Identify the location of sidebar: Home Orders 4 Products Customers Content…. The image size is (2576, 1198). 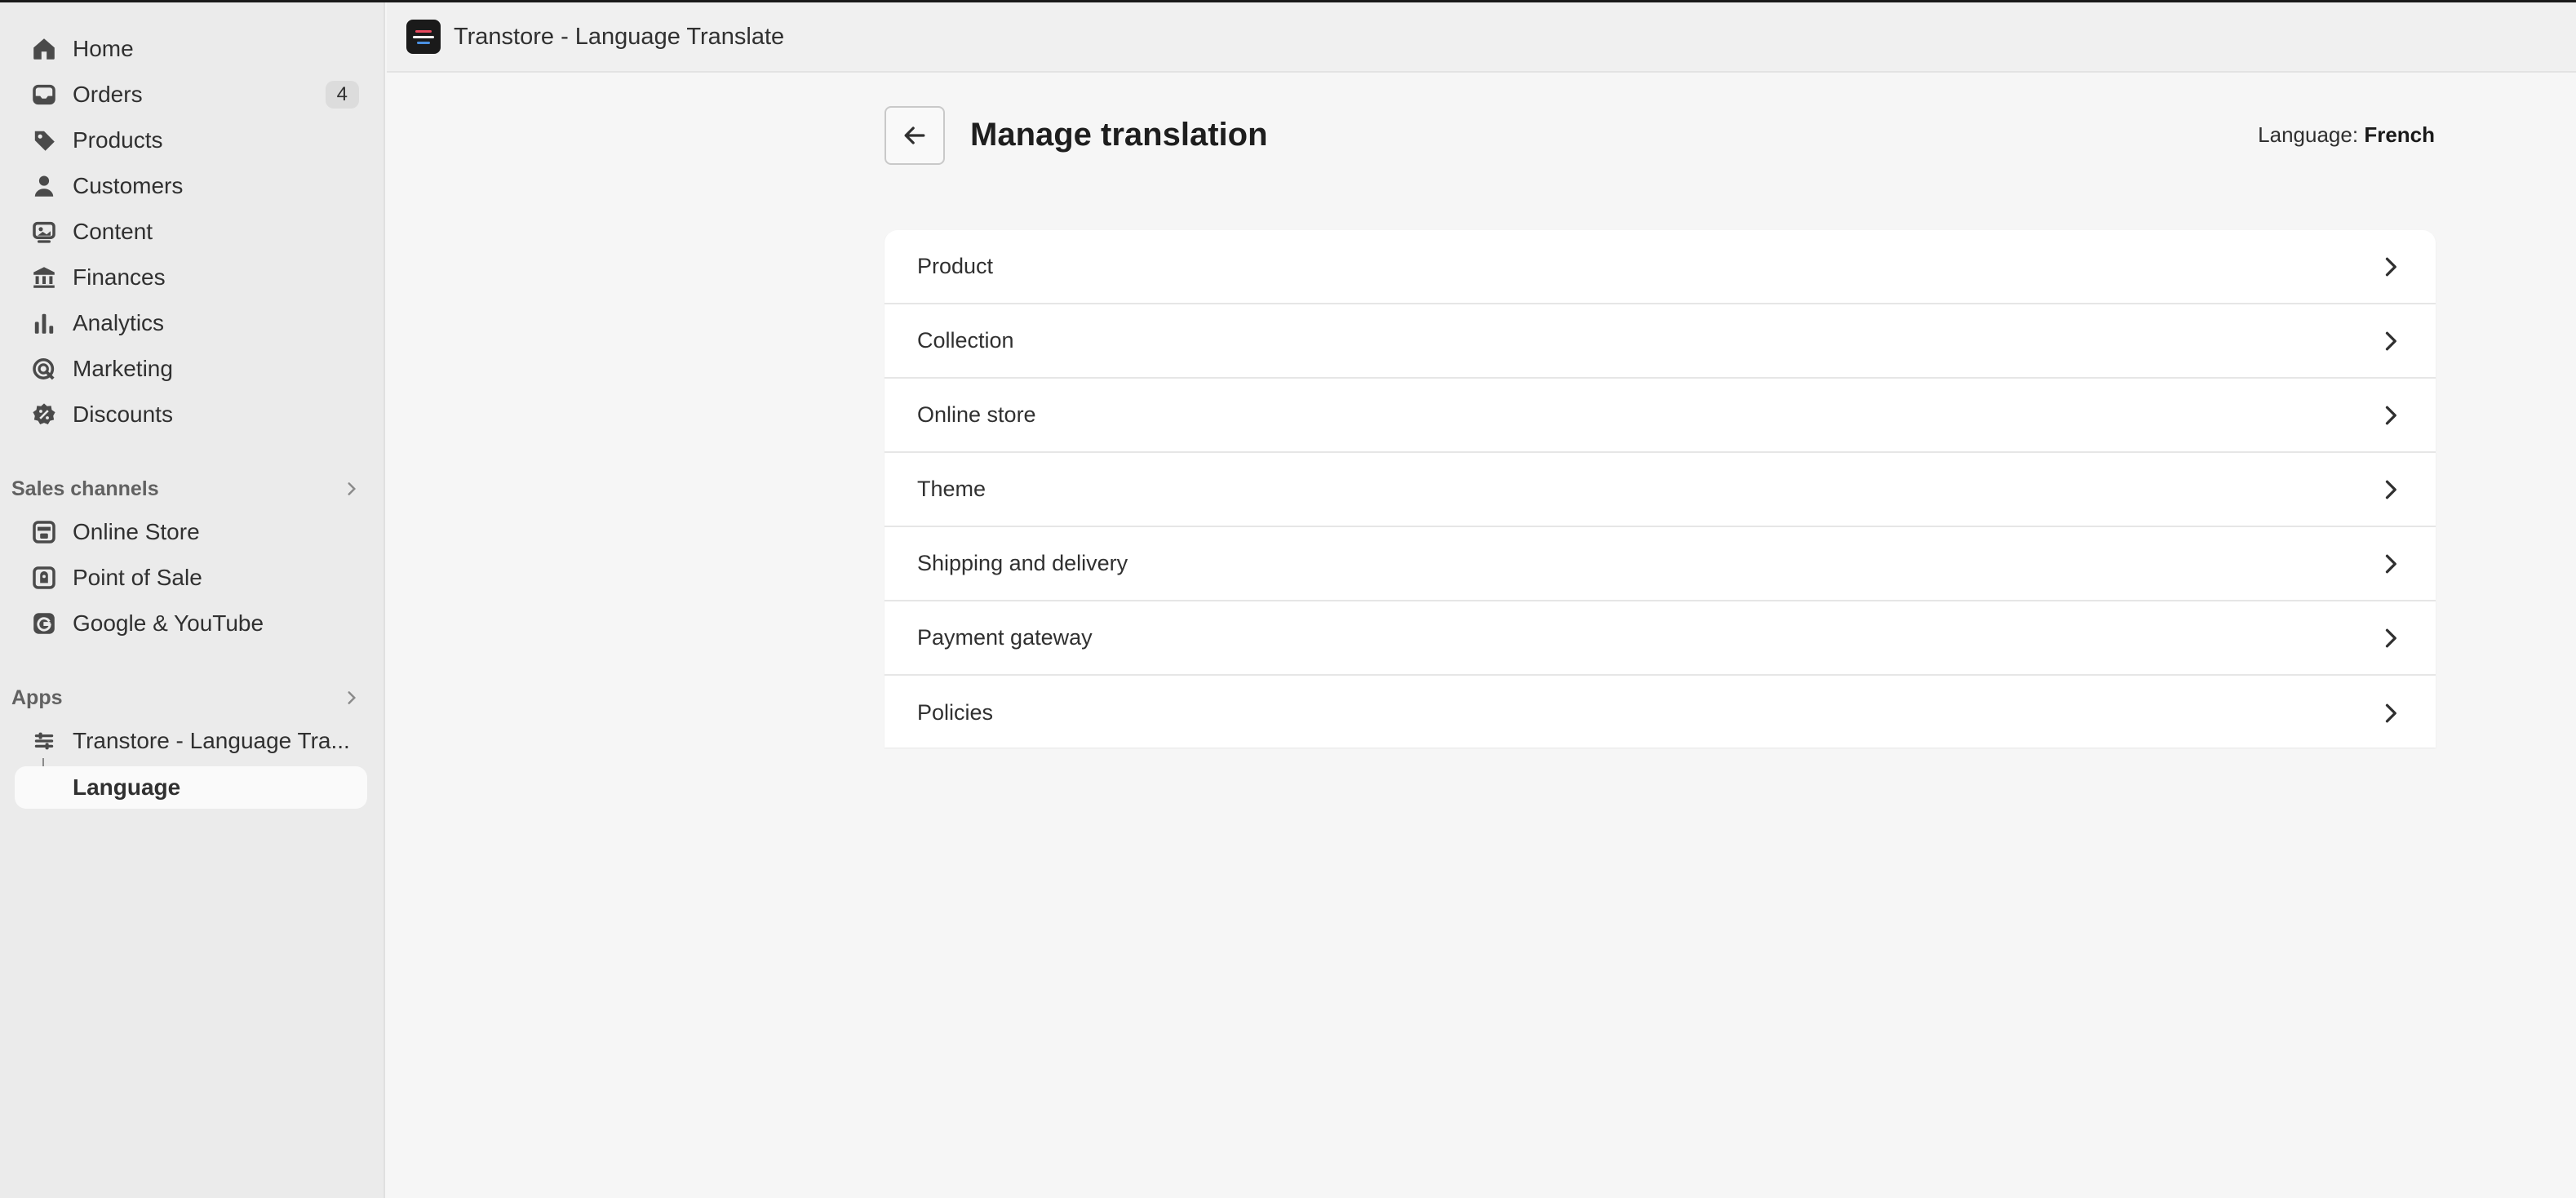
(192, 600).